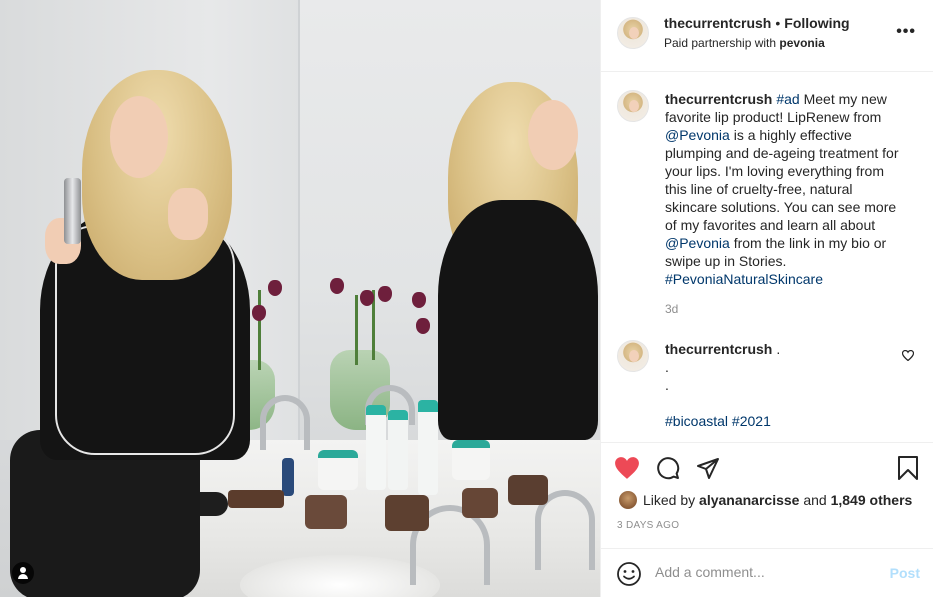 The image size is (933, 597). I want to click on likes-summary: Liked by alyananarcisse and 1,849 others, so click(765, 500).